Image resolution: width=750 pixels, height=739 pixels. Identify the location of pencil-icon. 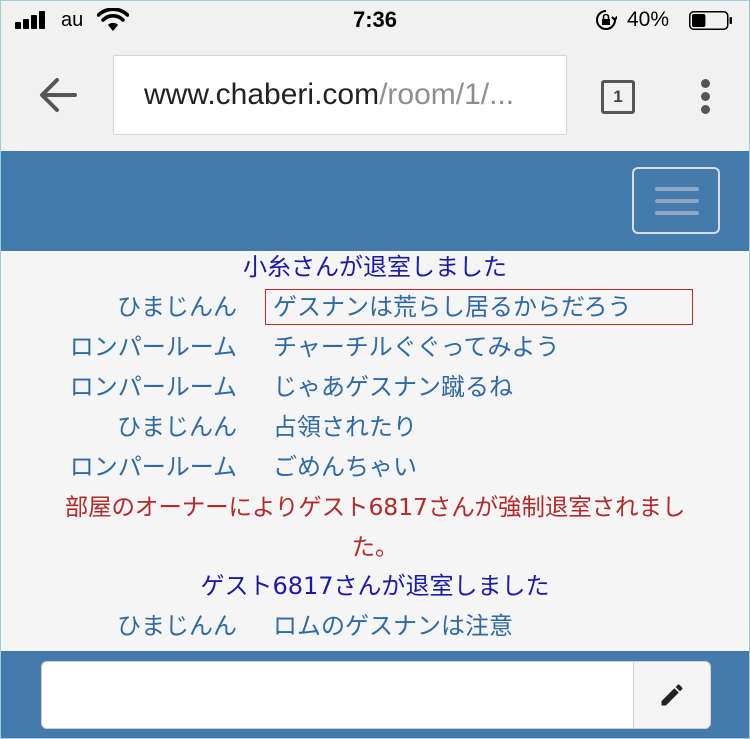
(672, 695).